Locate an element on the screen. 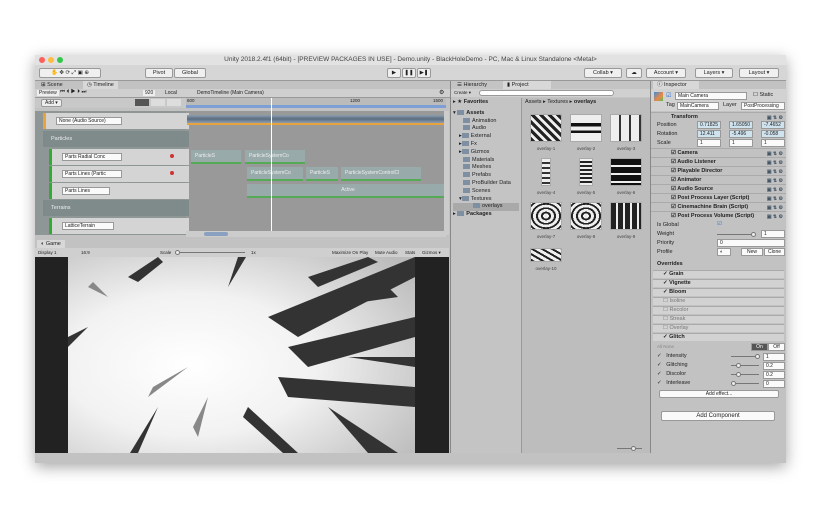 The height and width of the screenshot is (511, 820). folder-item-selected: overlays is located at coordinates (486, 207).